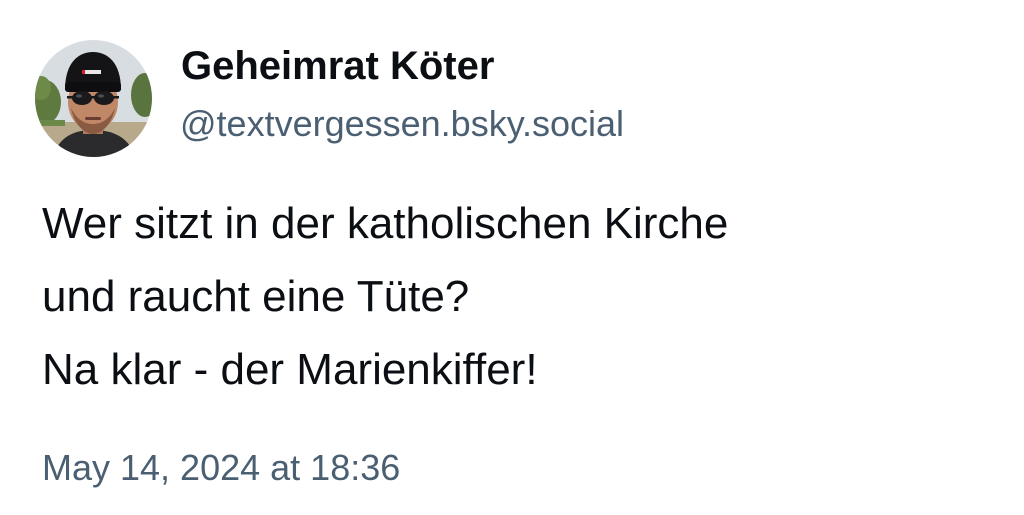  Describe the element at coordinates (221, 468) in the screenshot. I see `post-timestamp: May 14, 2024 at 18:36` at that location.